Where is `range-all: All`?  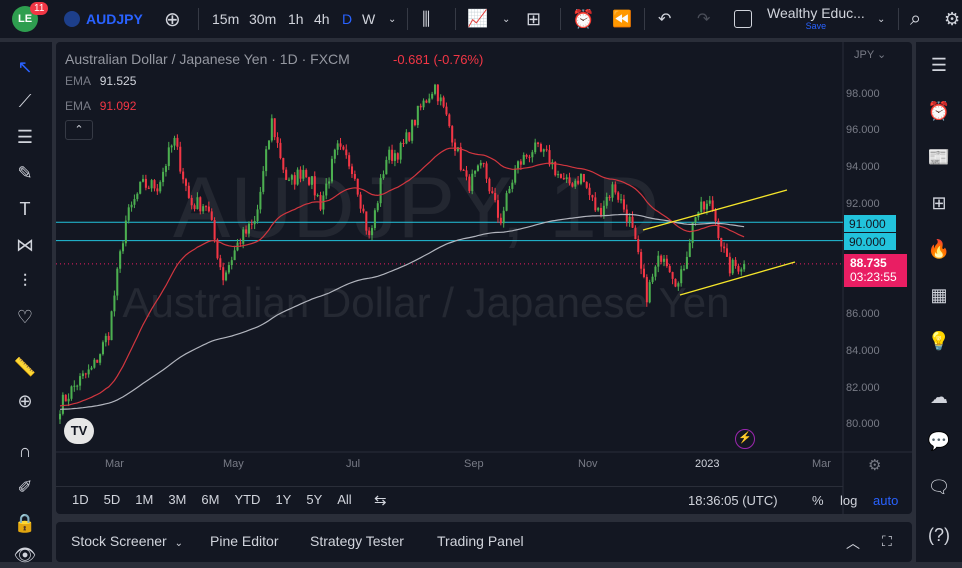 range-all: All is located at coordinates (344, 499).